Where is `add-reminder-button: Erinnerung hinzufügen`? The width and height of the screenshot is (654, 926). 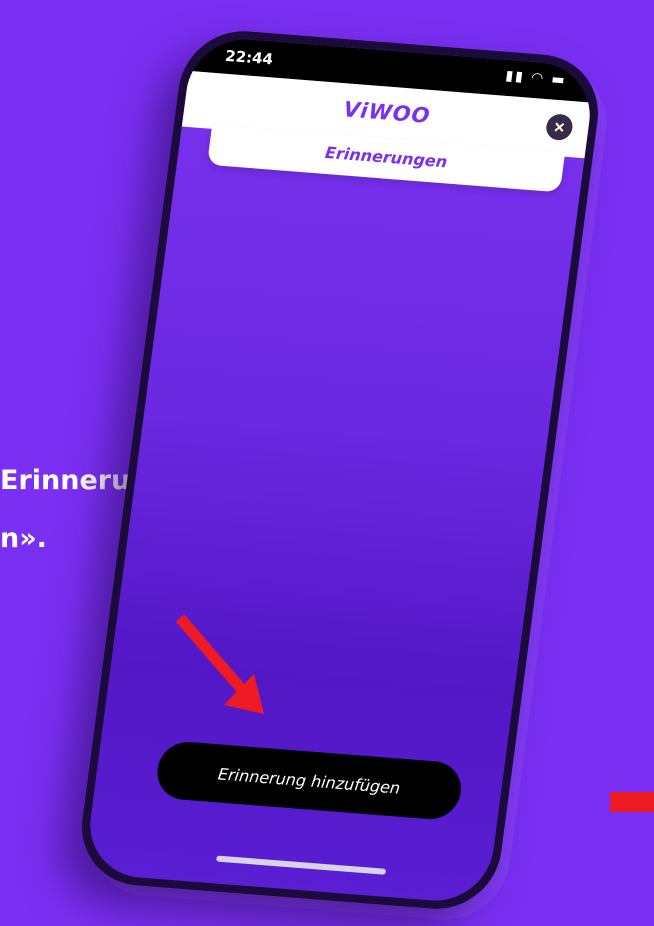 add-reminder-button: Erinnerung hinzufügen is located at coordinates (309, 780).